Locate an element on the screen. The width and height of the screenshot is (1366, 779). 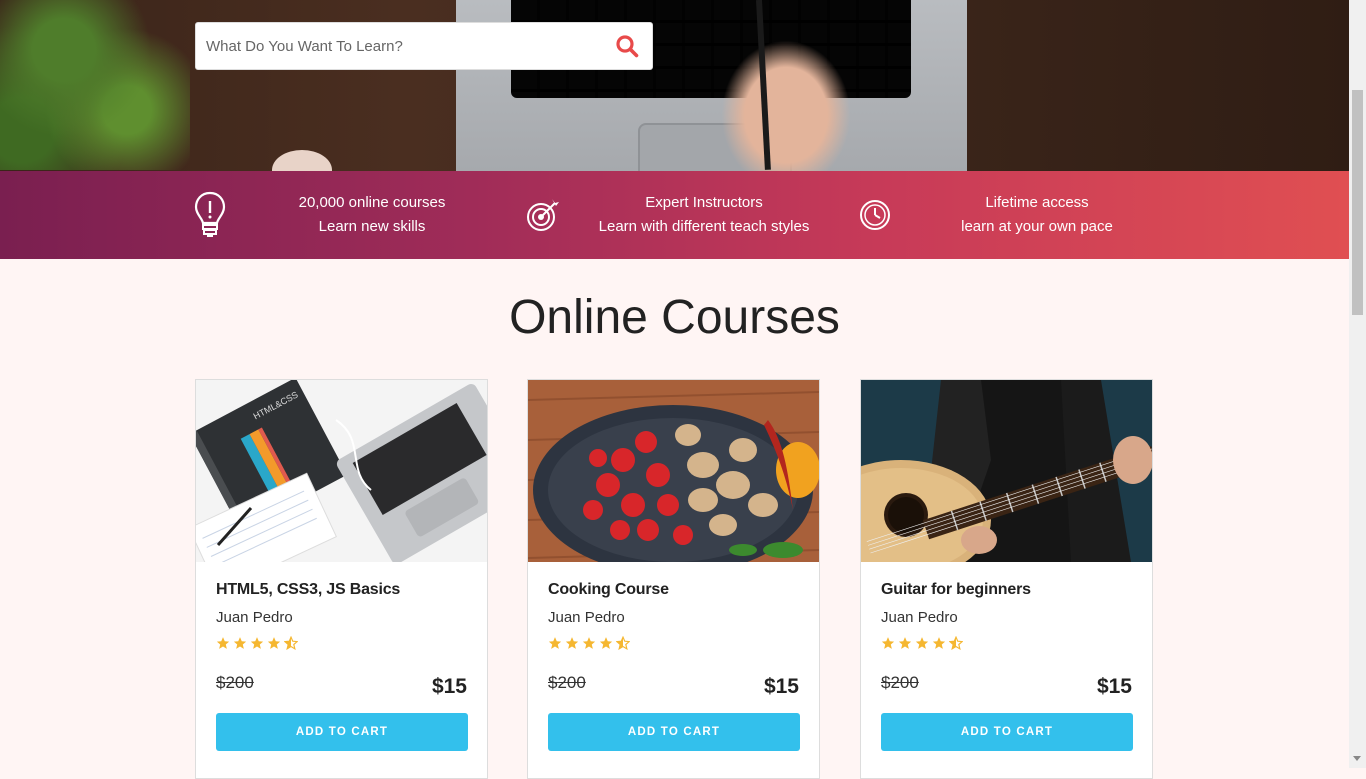
course-title: Cooking Course is located at coordinates (608, 590).